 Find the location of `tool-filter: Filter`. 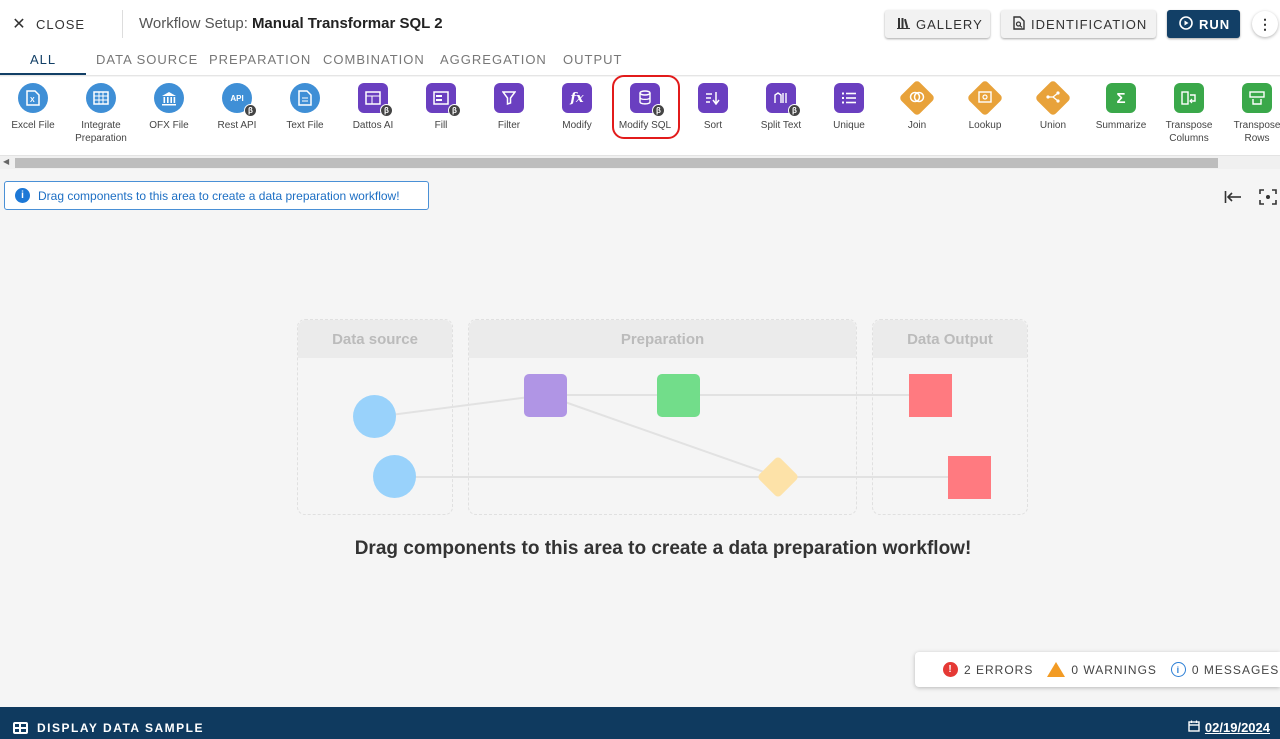

tool-filter: Filter is located at coordinates (509, 107).